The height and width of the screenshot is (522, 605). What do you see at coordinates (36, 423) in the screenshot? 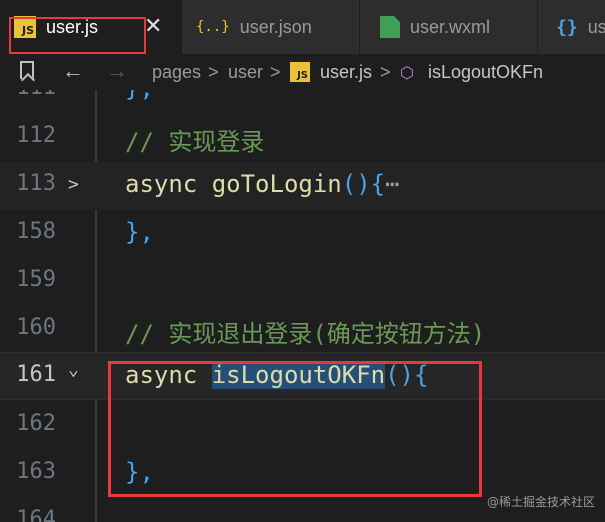
I see `line-number: 162` at bounding box center [36, 423].